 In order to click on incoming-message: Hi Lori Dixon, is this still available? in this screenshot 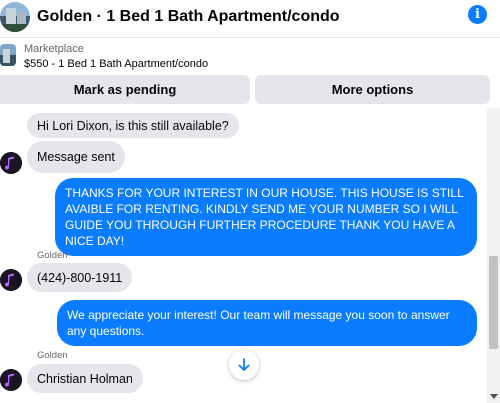, I will do `click(133, 125)`.